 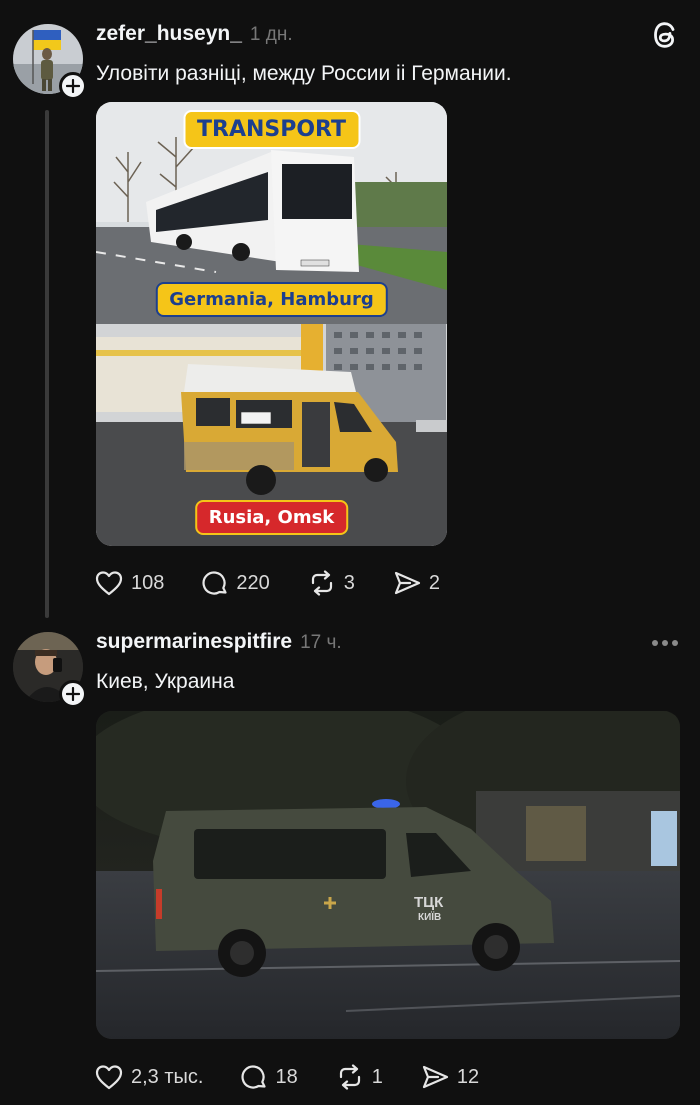 I want to click on repost-count: 1, so click(x=377, y=1076).